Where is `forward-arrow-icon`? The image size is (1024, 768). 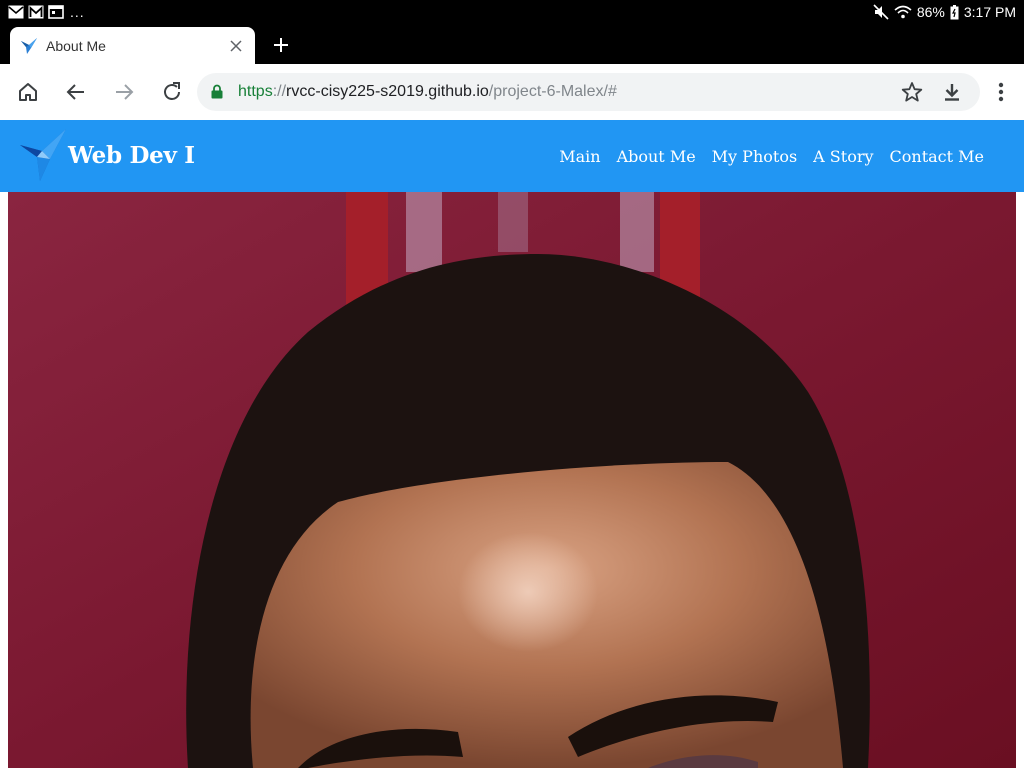
forward-arrow-icon is located at coordinates (125, 92).